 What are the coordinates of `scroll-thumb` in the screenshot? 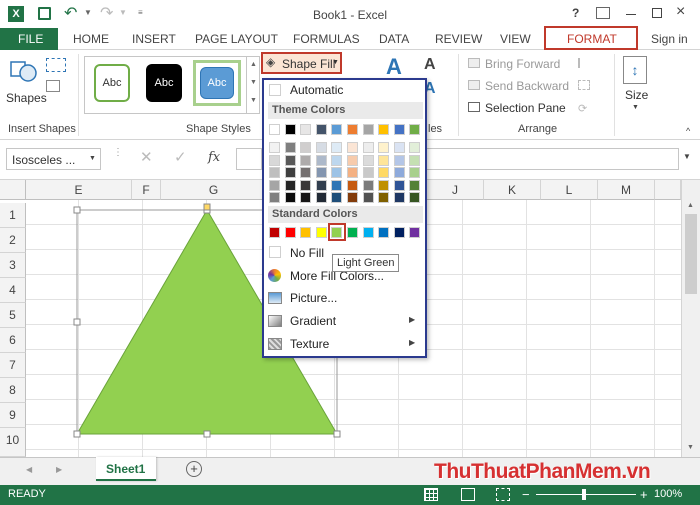 It's located at (691, 254).